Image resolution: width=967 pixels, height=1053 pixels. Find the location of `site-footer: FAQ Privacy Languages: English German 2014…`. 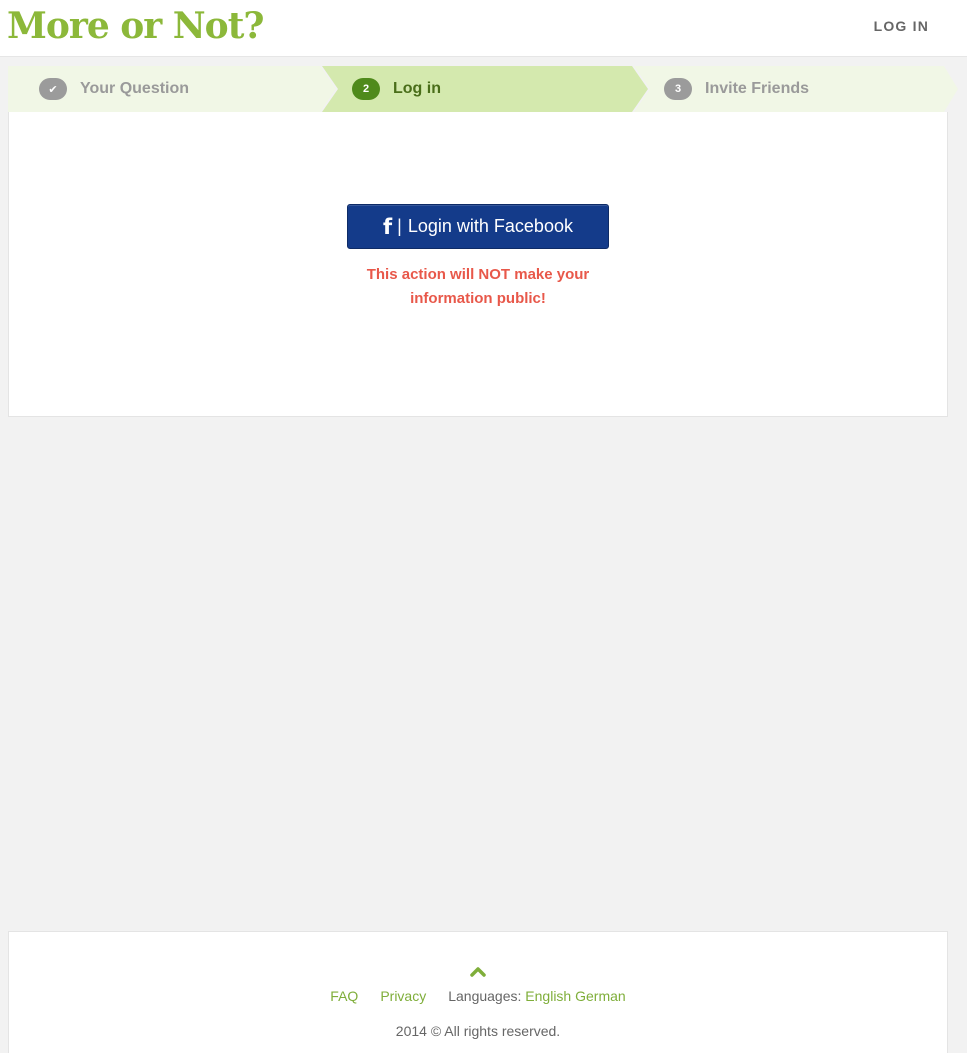

site-footer: FAQ Privacy Languages: English German 2014… is located at coordinates (478, 992).